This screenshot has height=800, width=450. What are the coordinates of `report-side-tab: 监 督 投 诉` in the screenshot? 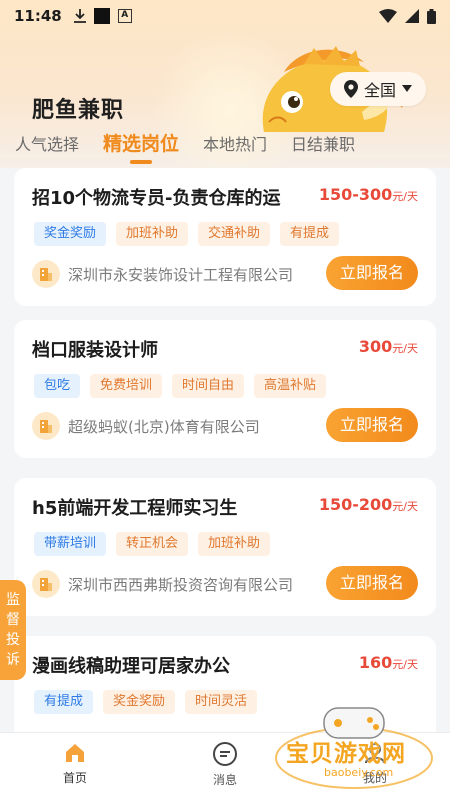 It's located at (13, 630).